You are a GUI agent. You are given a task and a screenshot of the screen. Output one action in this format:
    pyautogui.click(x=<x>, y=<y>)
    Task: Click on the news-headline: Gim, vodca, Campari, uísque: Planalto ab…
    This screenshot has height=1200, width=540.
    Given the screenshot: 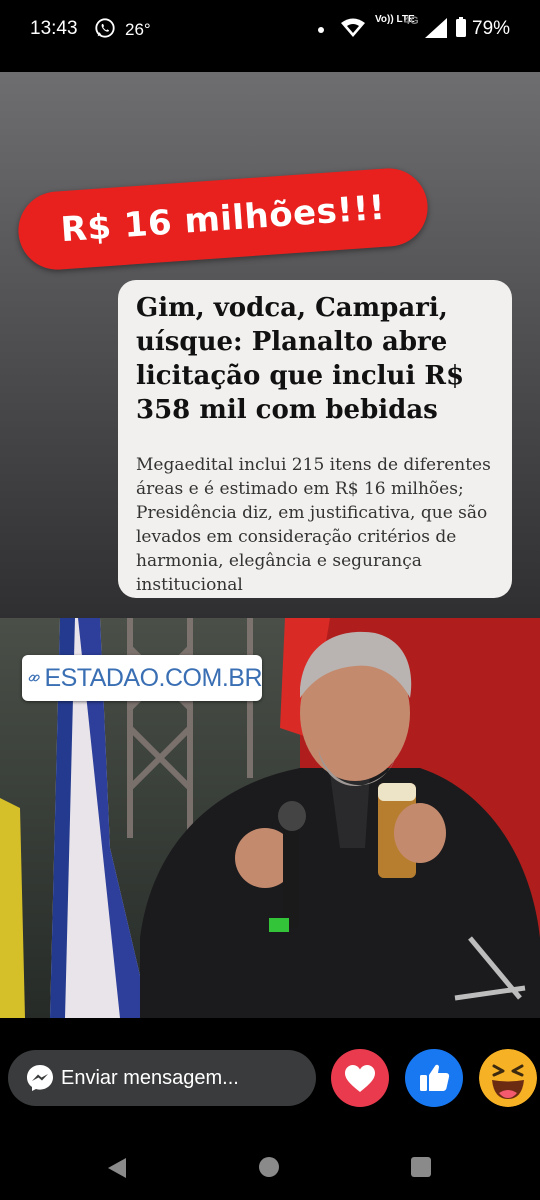 What is the action you would take?
    pyautogui.click(x=300, y=359)
    